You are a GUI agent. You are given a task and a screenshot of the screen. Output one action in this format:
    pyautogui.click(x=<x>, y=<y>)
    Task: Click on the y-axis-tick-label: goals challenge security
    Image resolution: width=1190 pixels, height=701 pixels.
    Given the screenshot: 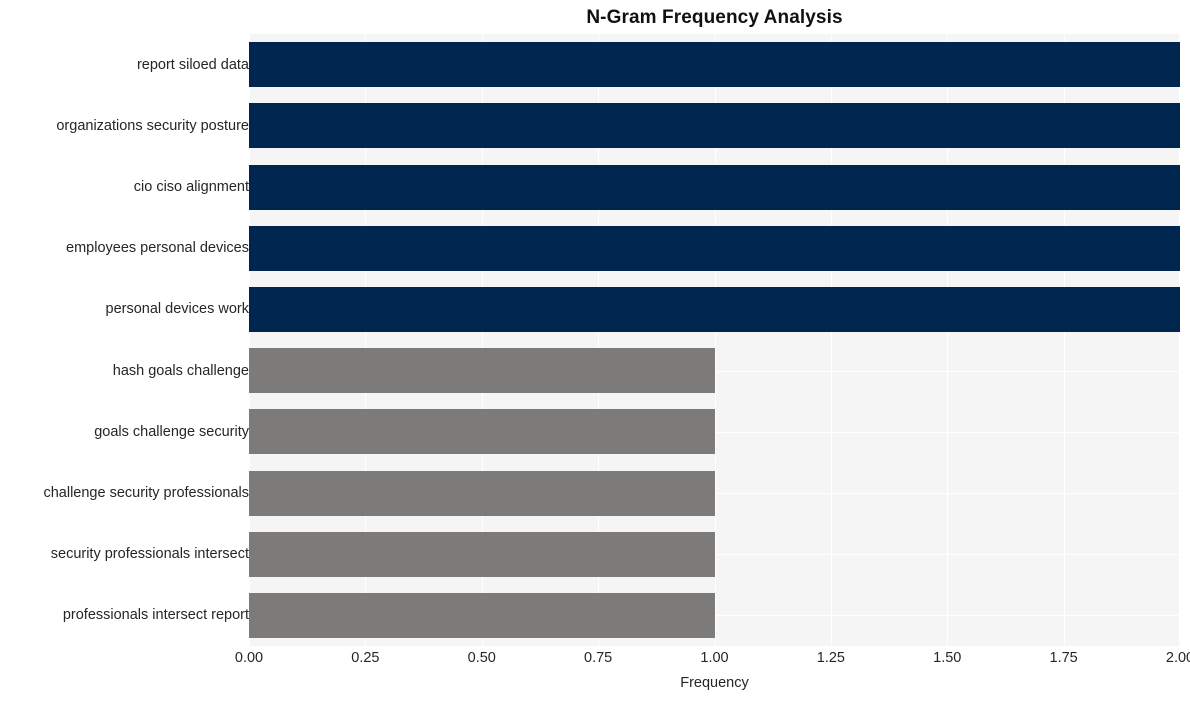 What is the action you would take?
    pyautogui.click(x=171, y=432)
    